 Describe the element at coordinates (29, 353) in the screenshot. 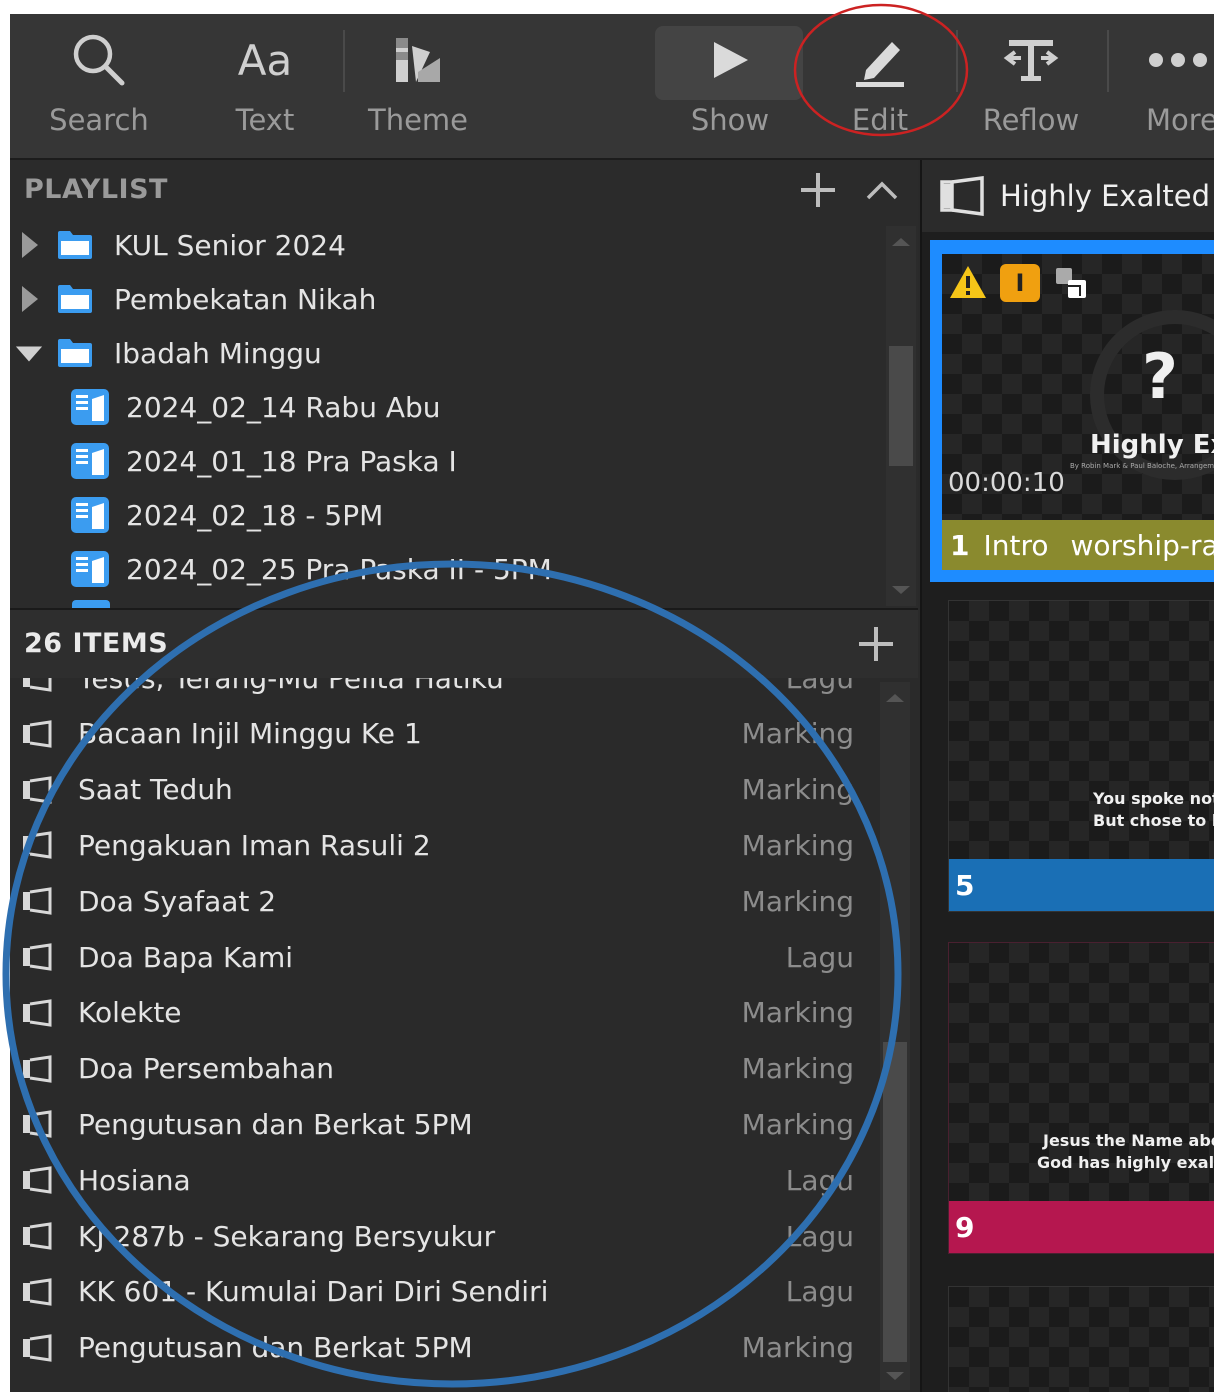

I see `collapse-arrow-icon` at that location.